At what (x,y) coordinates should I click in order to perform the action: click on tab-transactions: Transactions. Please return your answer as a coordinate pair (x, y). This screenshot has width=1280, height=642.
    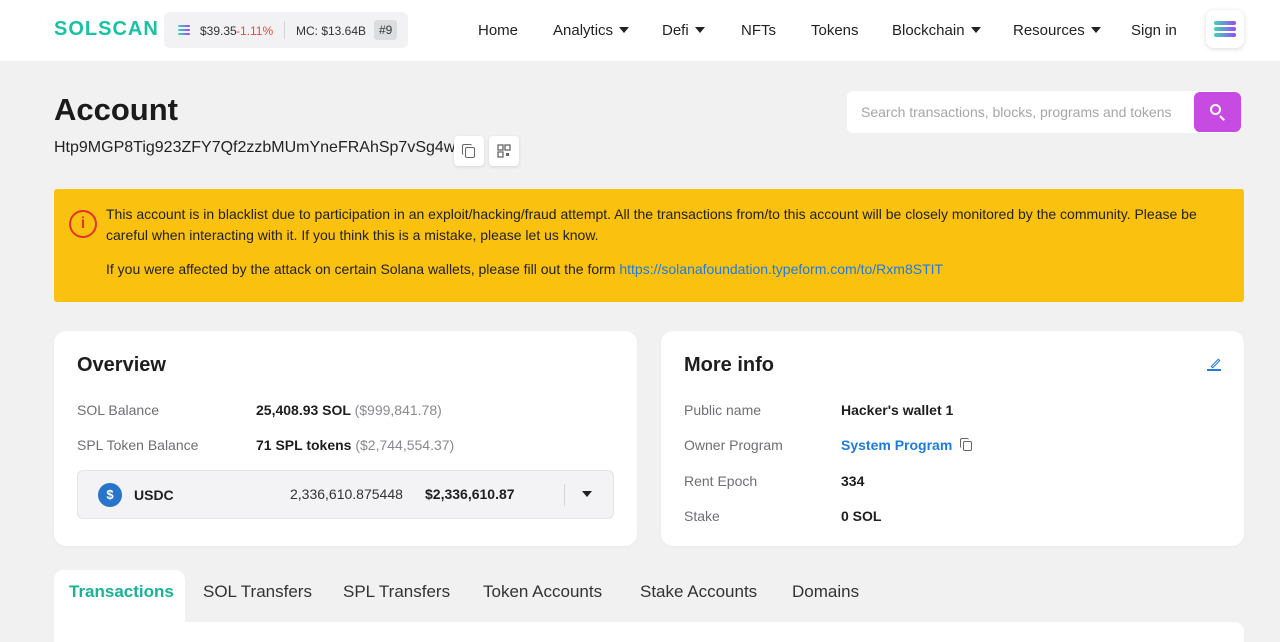
    Looking at the image, I should click on (121, 592).